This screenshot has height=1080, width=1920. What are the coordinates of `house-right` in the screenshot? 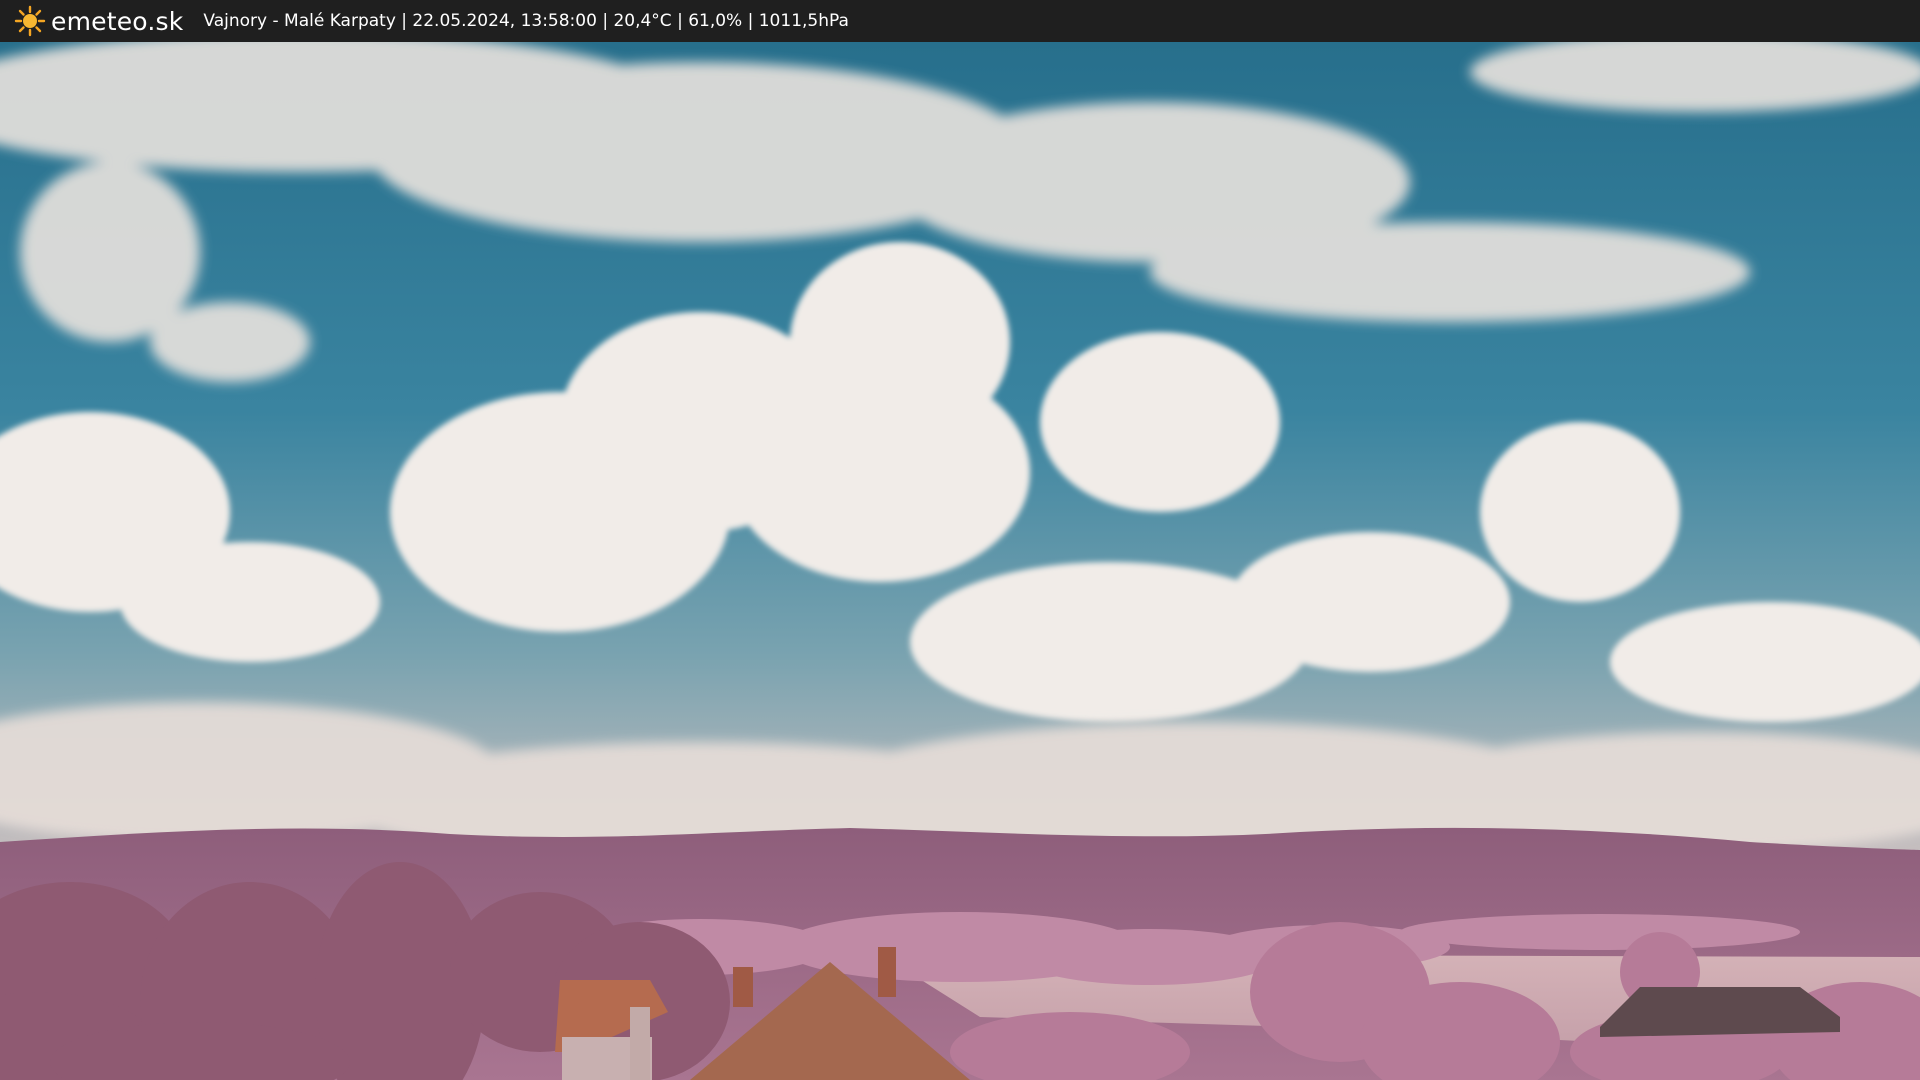 It's located at (1720, 1012).